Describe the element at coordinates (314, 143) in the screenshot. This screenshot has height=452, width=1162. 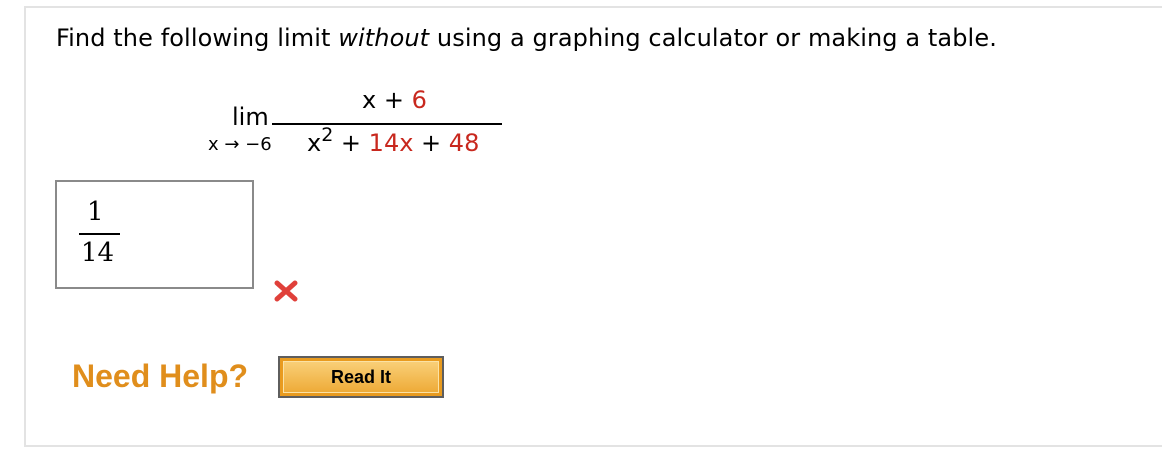
I see `denominator-variable: x` at that location.